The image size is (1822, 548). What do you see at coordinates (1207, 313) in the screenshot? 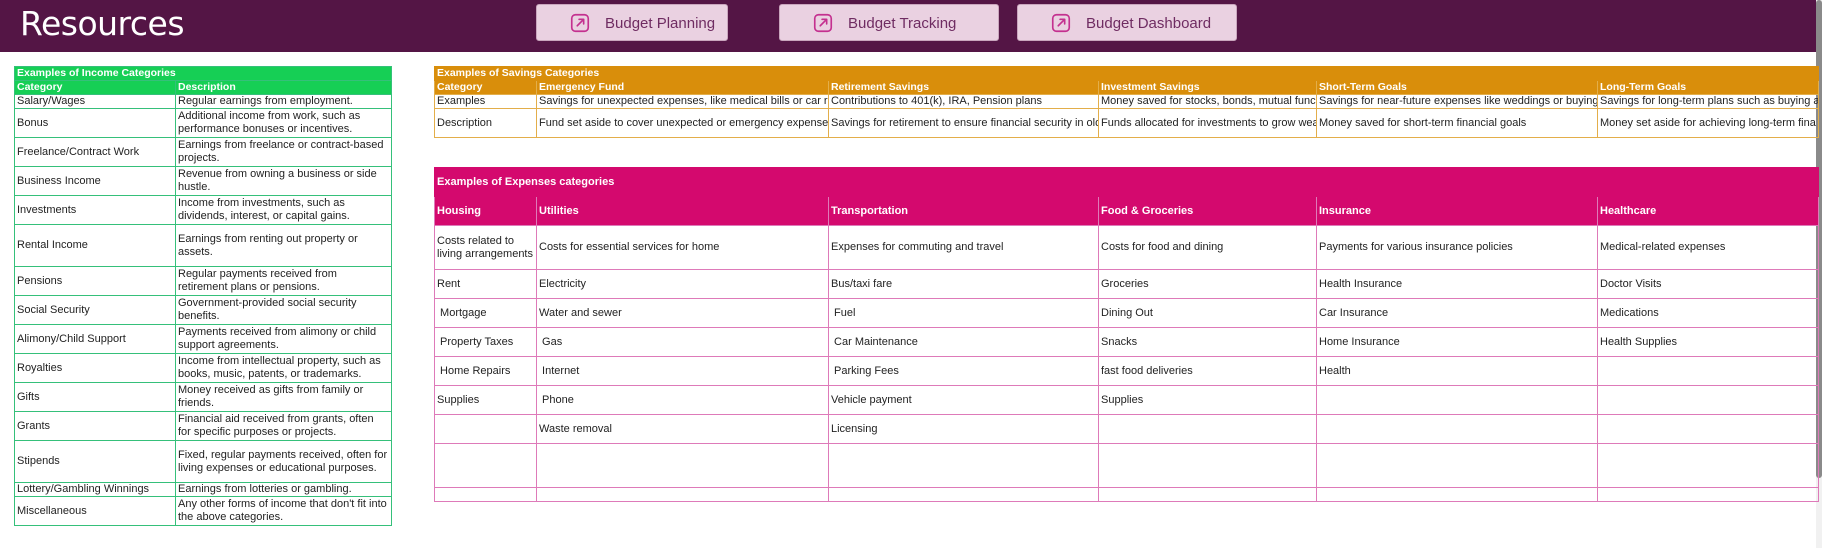
I see `expenses-cell: Dining Out` at bounding box center [1207, 313].